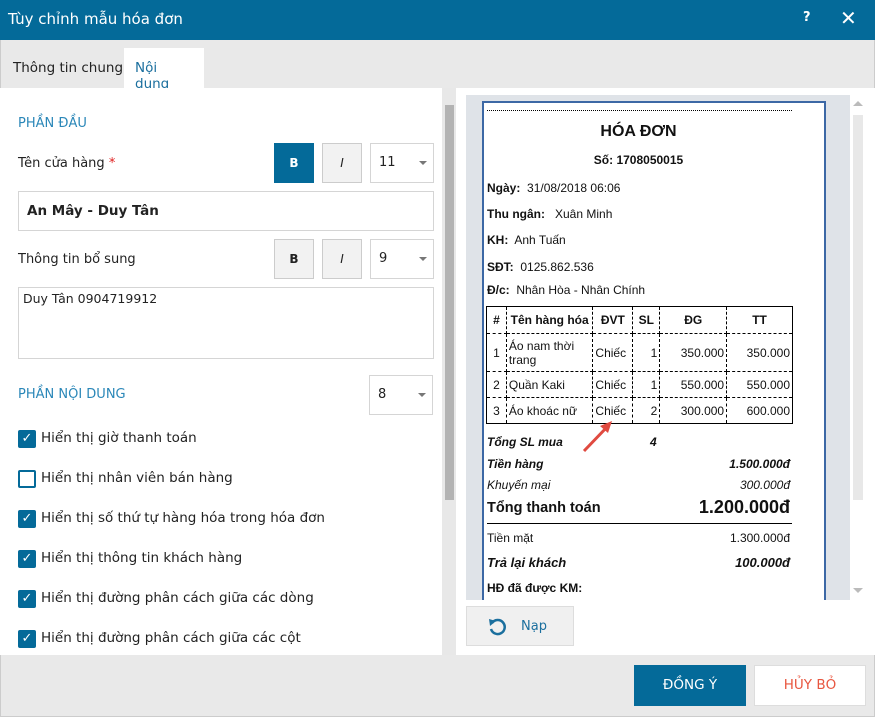  What do you see at coordinates (437, 20) in the screenshot?
I see `dialog-titlebar: Tùy chỉnh mẫu hóa đơn ? ✕` at bounding box center [437, 20].